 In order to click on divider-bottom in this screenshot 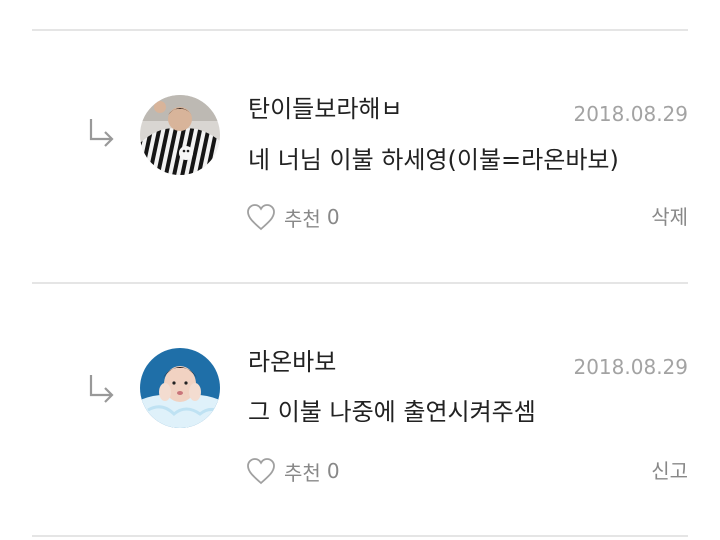, I will do `click(360, 536)`.